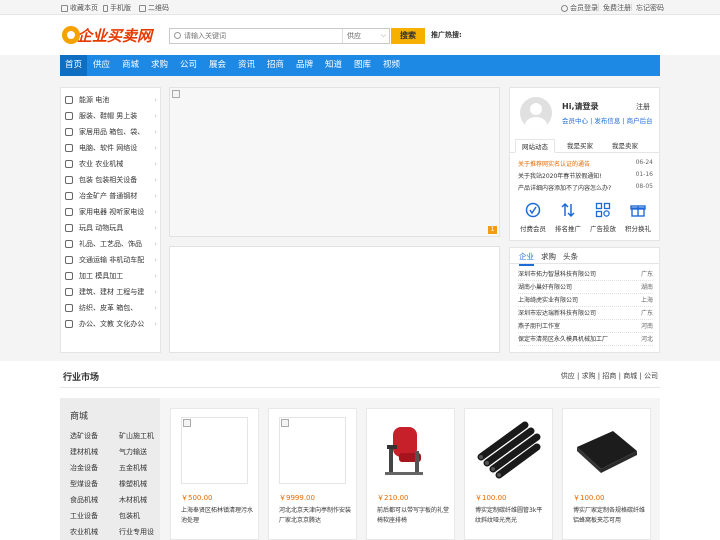 This screenshot has height=540, width=720. I want to click on product-name: 河北北京天津向亭制作安装厂家北京京腾达, so click(315, 517).